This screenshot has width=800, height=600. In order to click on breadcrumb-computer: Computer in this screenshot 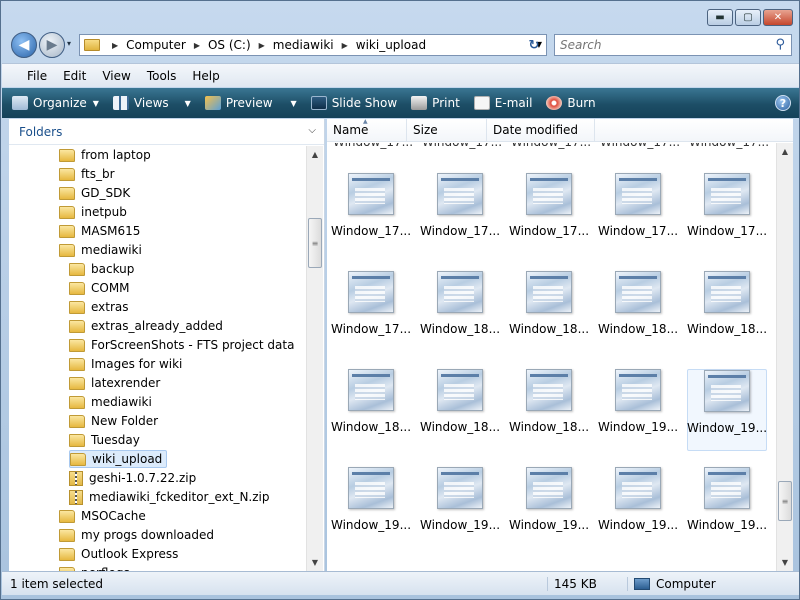, I will do `click(156, 45)`.